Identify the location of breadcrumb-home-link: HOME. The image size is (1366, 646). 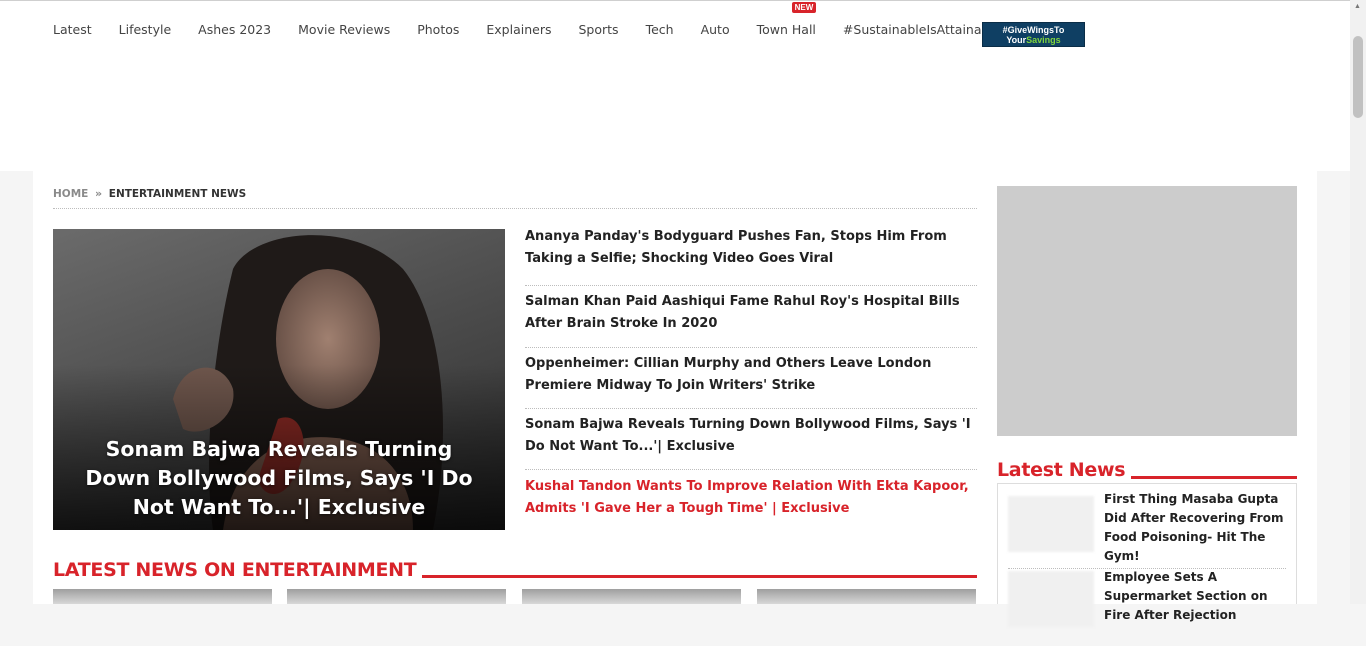
(70, 194).